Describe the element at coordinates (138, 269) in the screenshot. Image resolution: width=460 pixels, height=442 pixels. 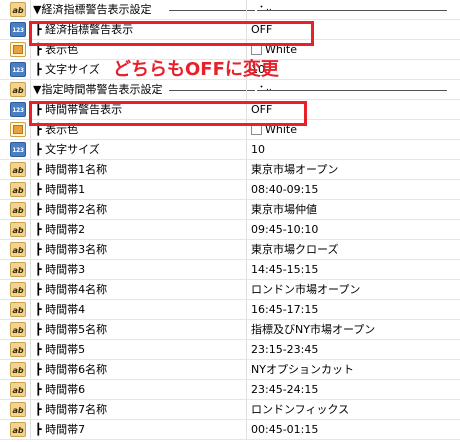
I see `parameter-name-cell: ┣ 時間帯3` at that location.